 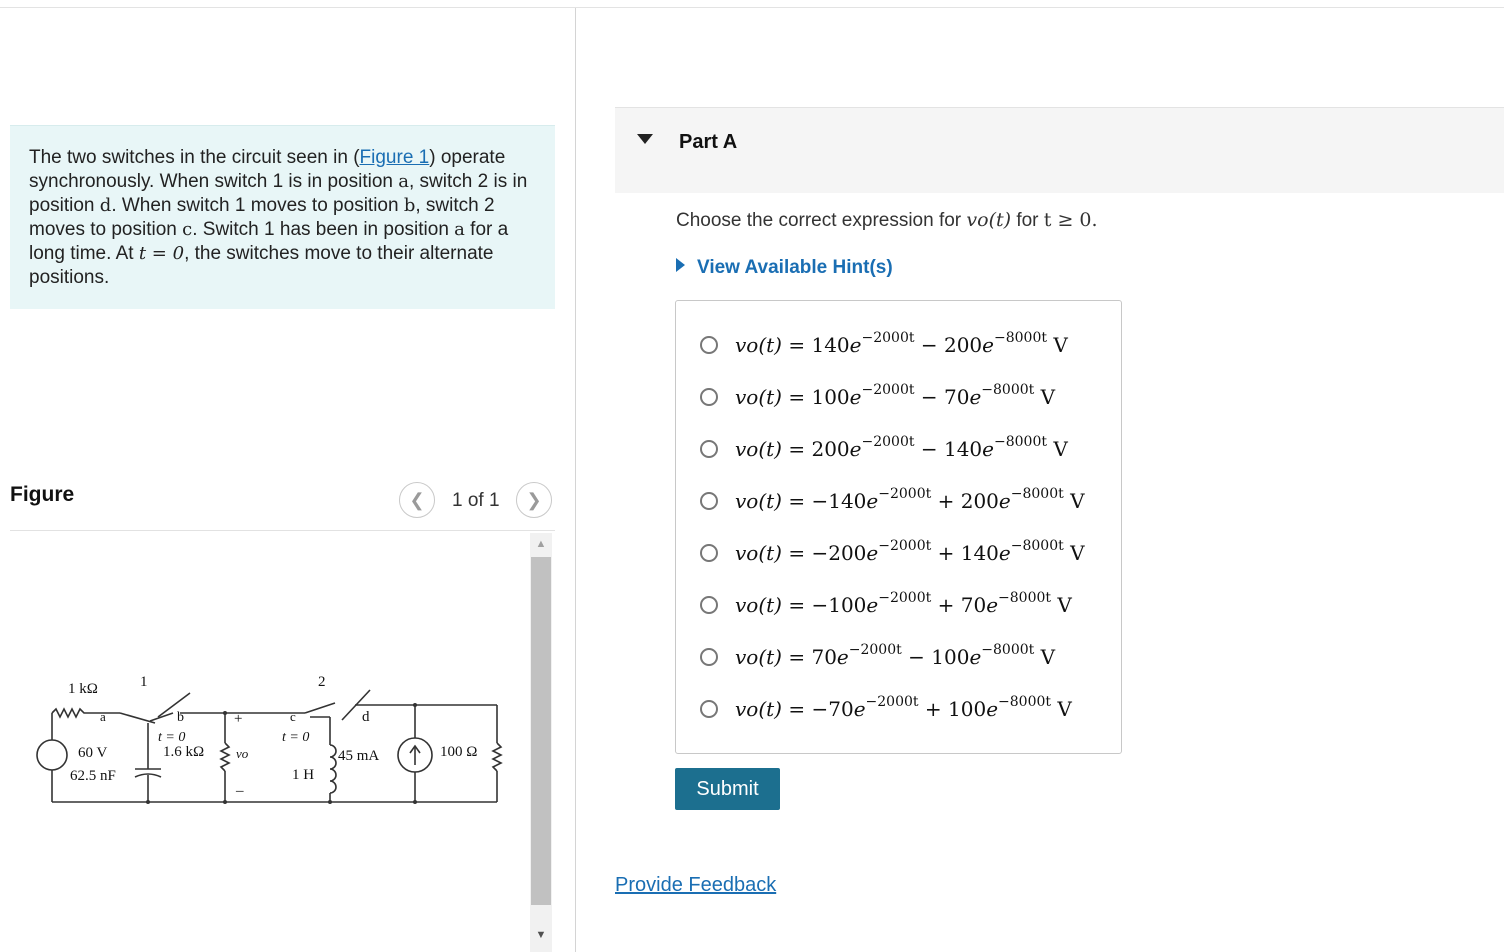 I want to click on question-condition: t ≥ 0., so click(x=1070, y=220).